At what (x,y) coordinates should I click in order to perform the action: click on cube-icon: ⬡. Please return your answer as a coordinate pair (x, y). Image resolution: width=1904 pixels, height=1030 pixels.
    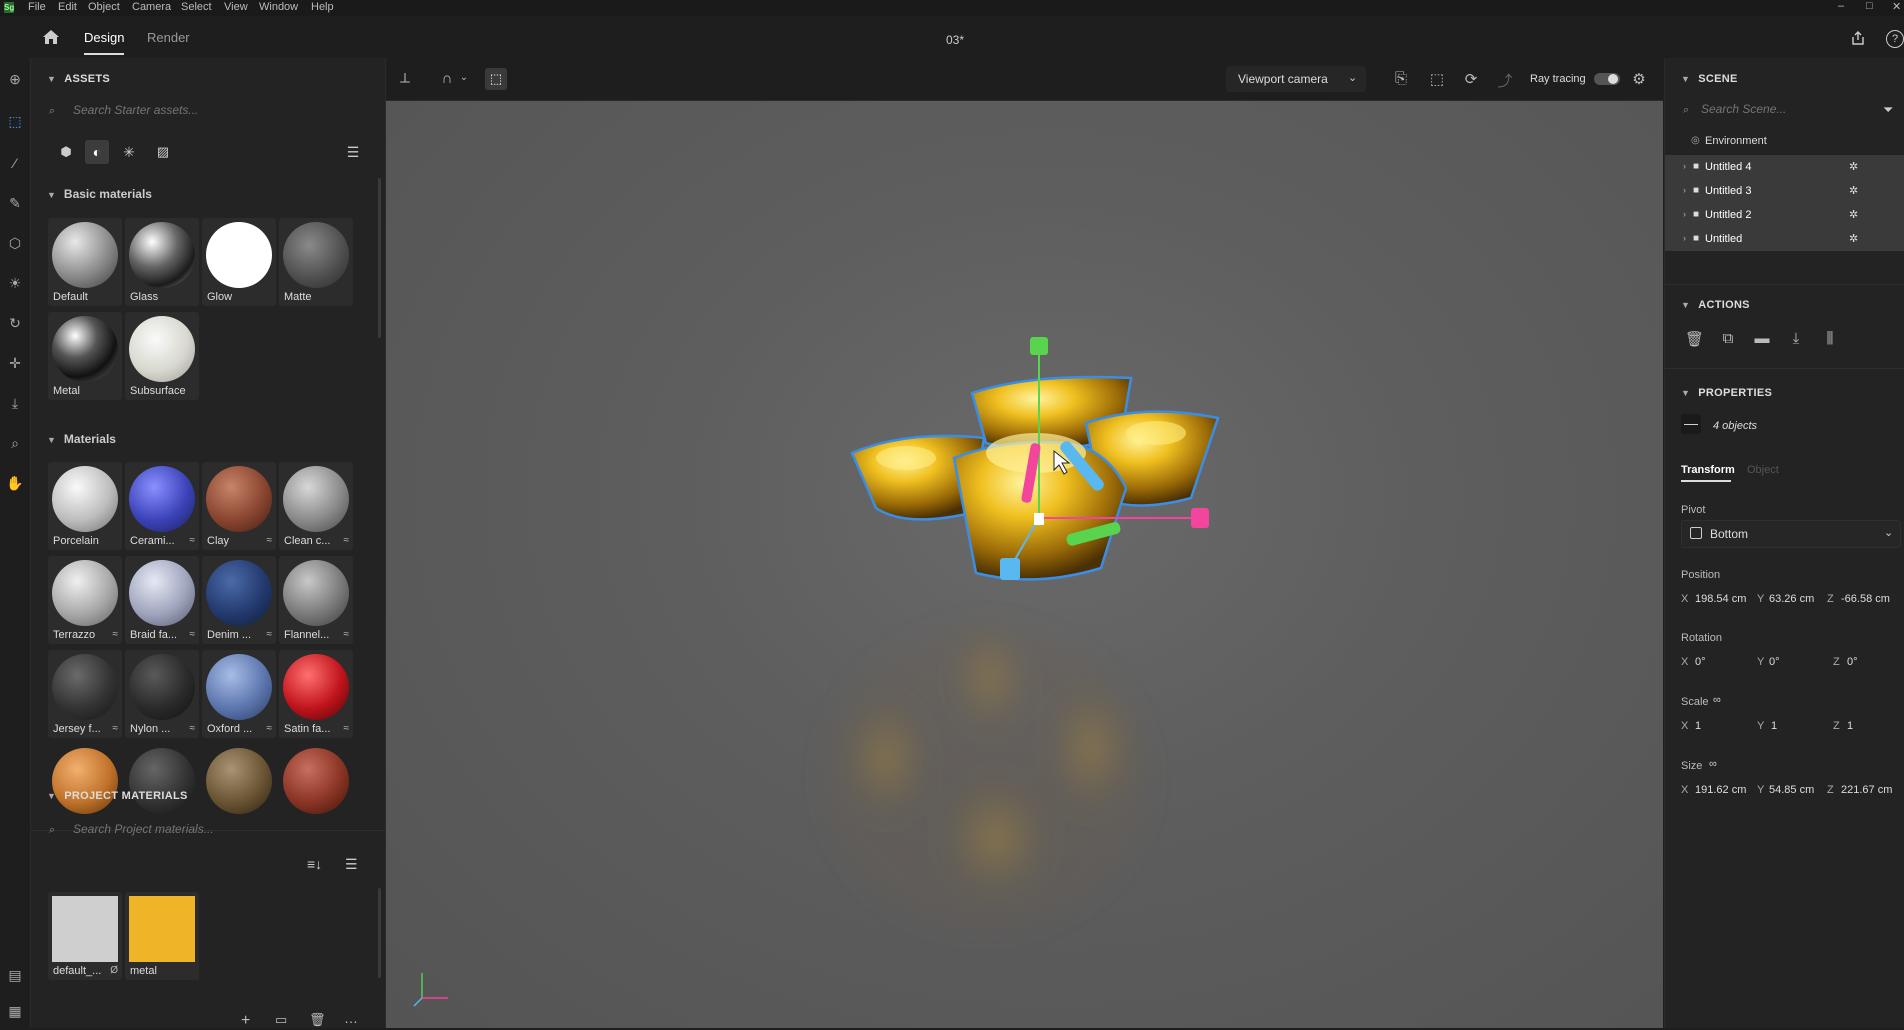
    Looking at the image, I should click on (15, 243).